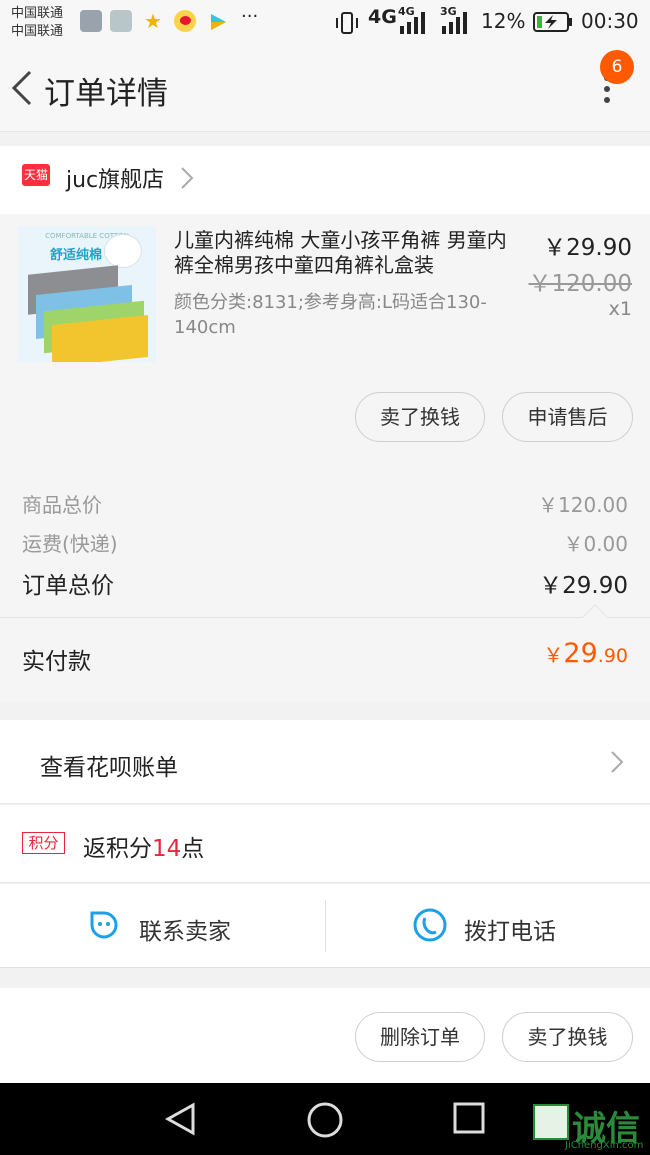  Describe the element at coordinates (583, 505) in the screenshot. I see `goods-total-value: ￥120.00` at that location.